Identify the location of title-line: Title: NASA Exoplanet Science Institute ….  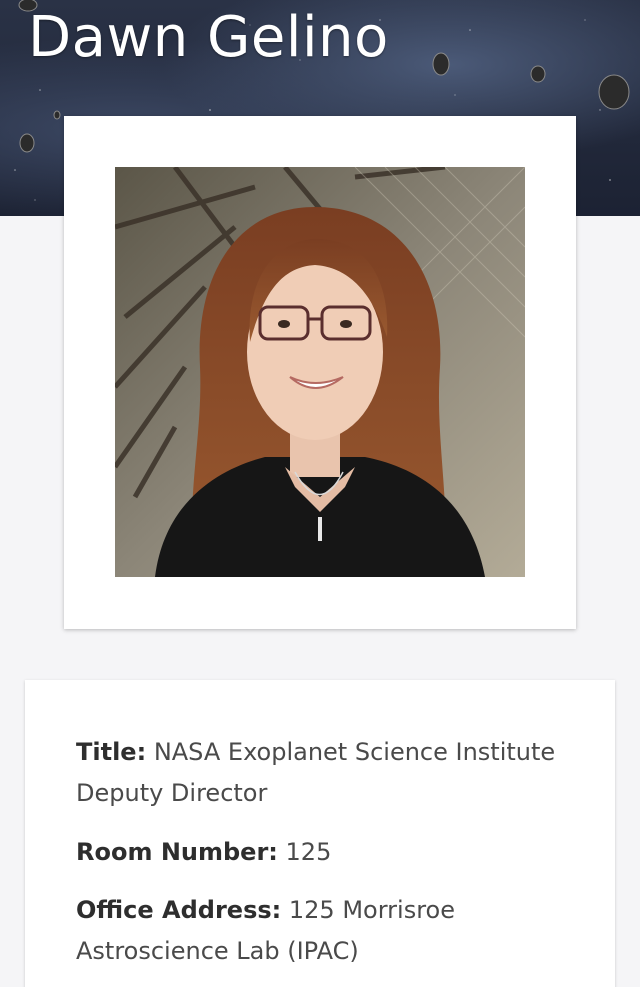
(336, 773).